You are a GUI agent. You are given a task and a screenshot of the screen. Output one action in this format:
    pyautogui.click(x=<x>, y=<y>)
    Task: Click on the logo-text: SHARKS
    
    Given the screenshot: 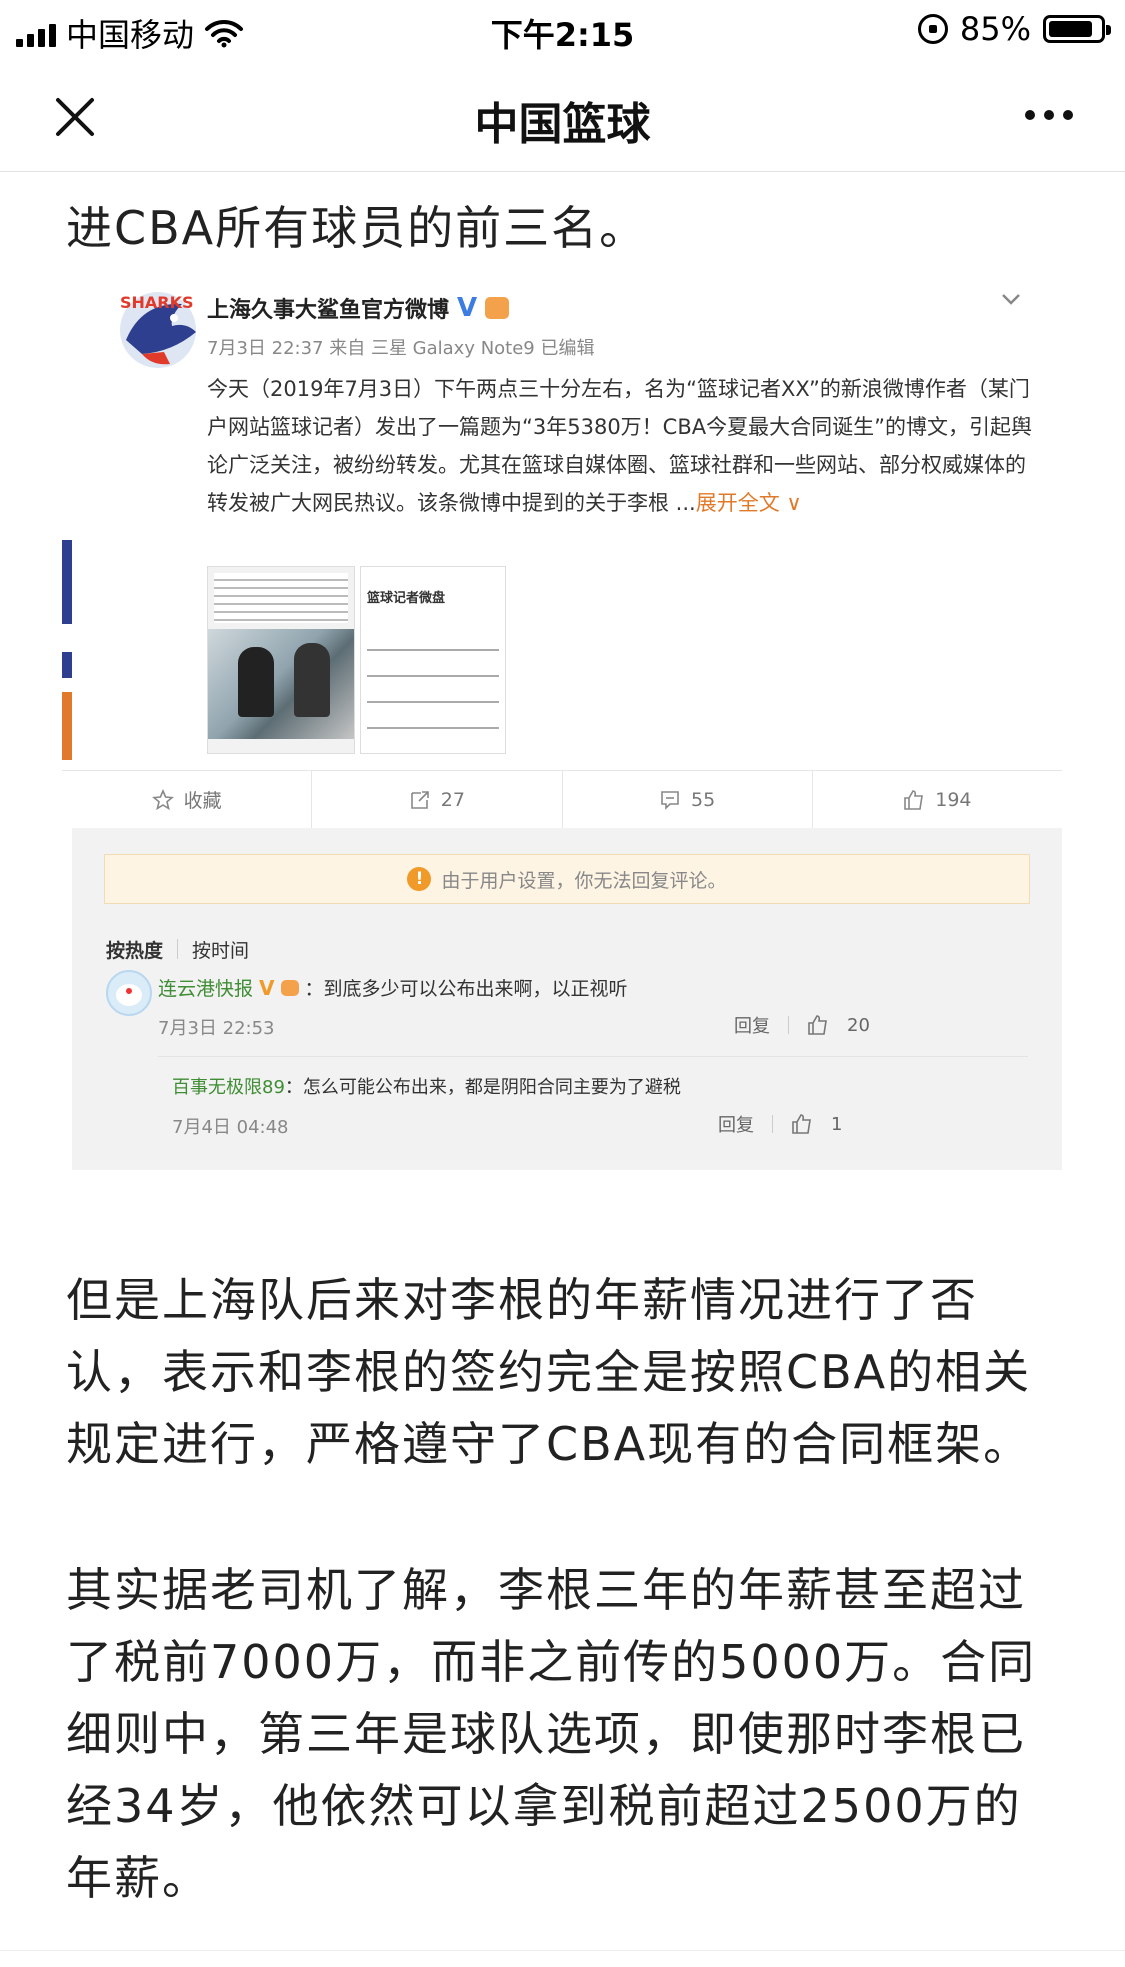 What is the action you would take?
    pyautogui.click(x=157, y=302)
    